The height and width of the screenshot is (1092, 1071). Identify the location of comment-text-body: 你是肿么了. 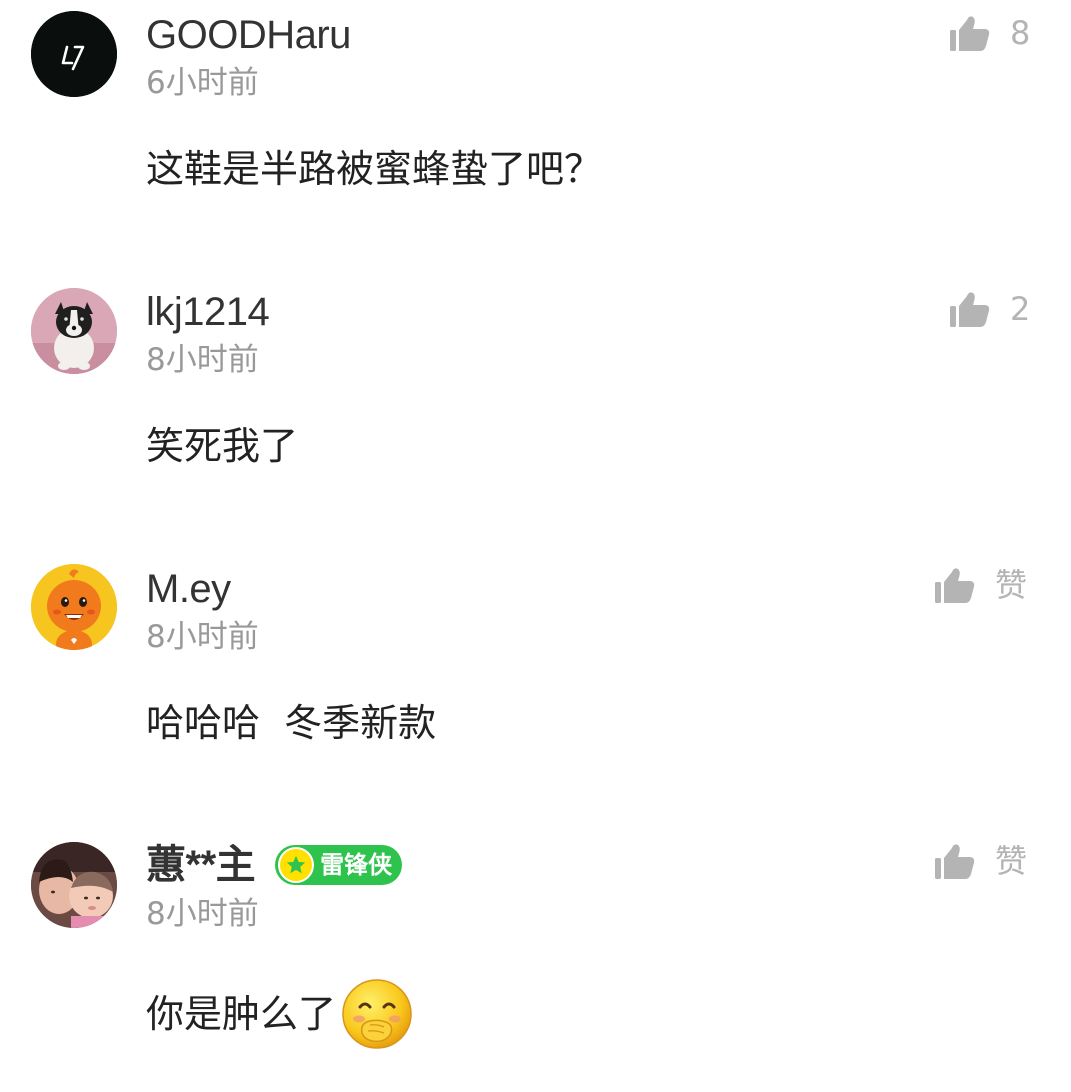
(241, 1014).